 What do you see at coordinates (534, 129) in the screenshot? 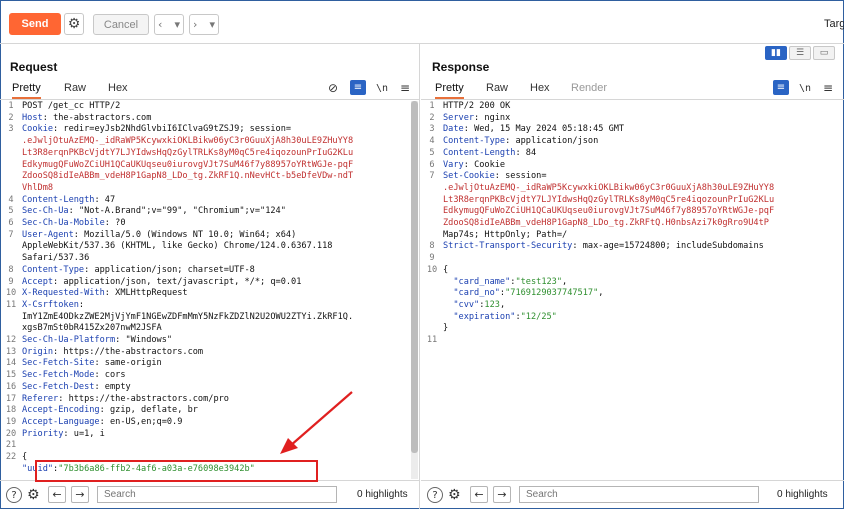
I see `header-line: Date: Wed, 15 May 2024 05:18:45 GMT` at bounding box center [534, 129].